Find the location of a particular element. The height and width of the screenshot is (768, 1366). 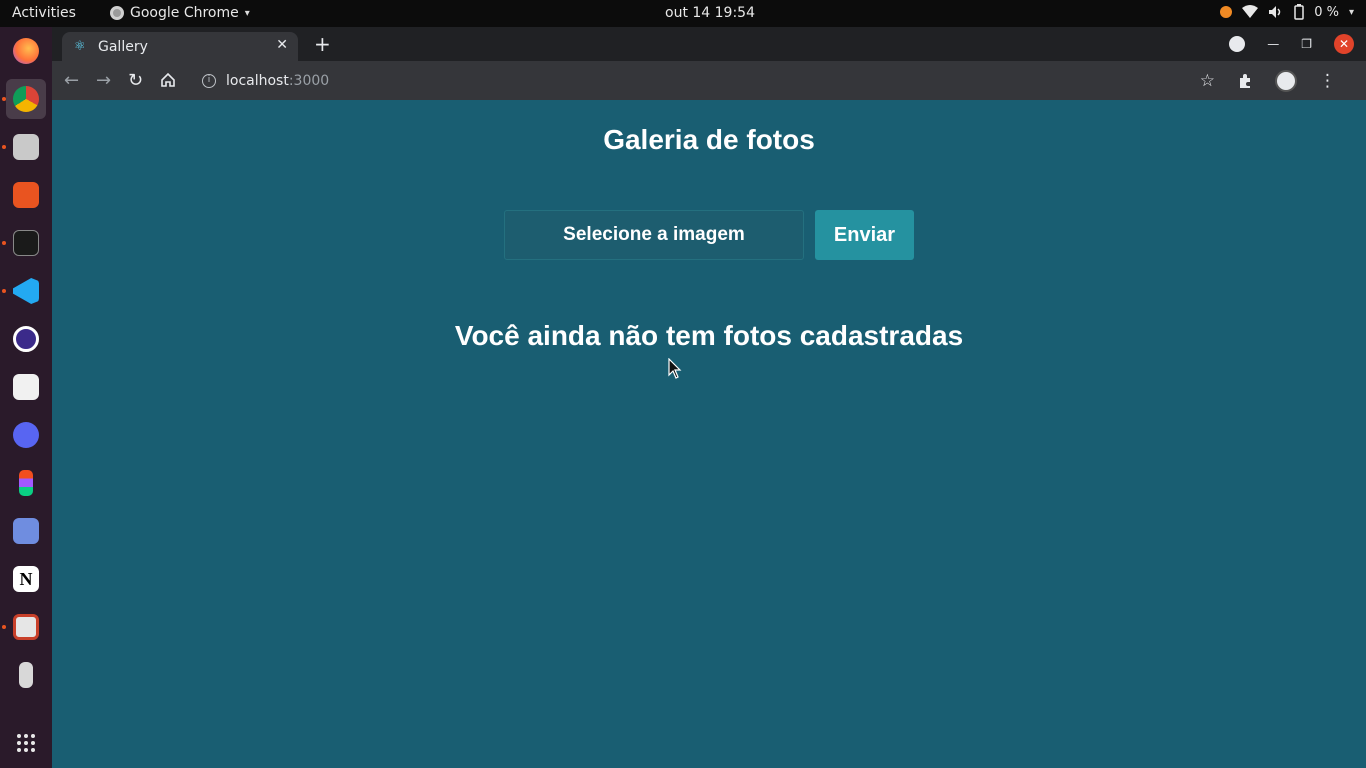

figma-icon is located at coordinates (26, 483).